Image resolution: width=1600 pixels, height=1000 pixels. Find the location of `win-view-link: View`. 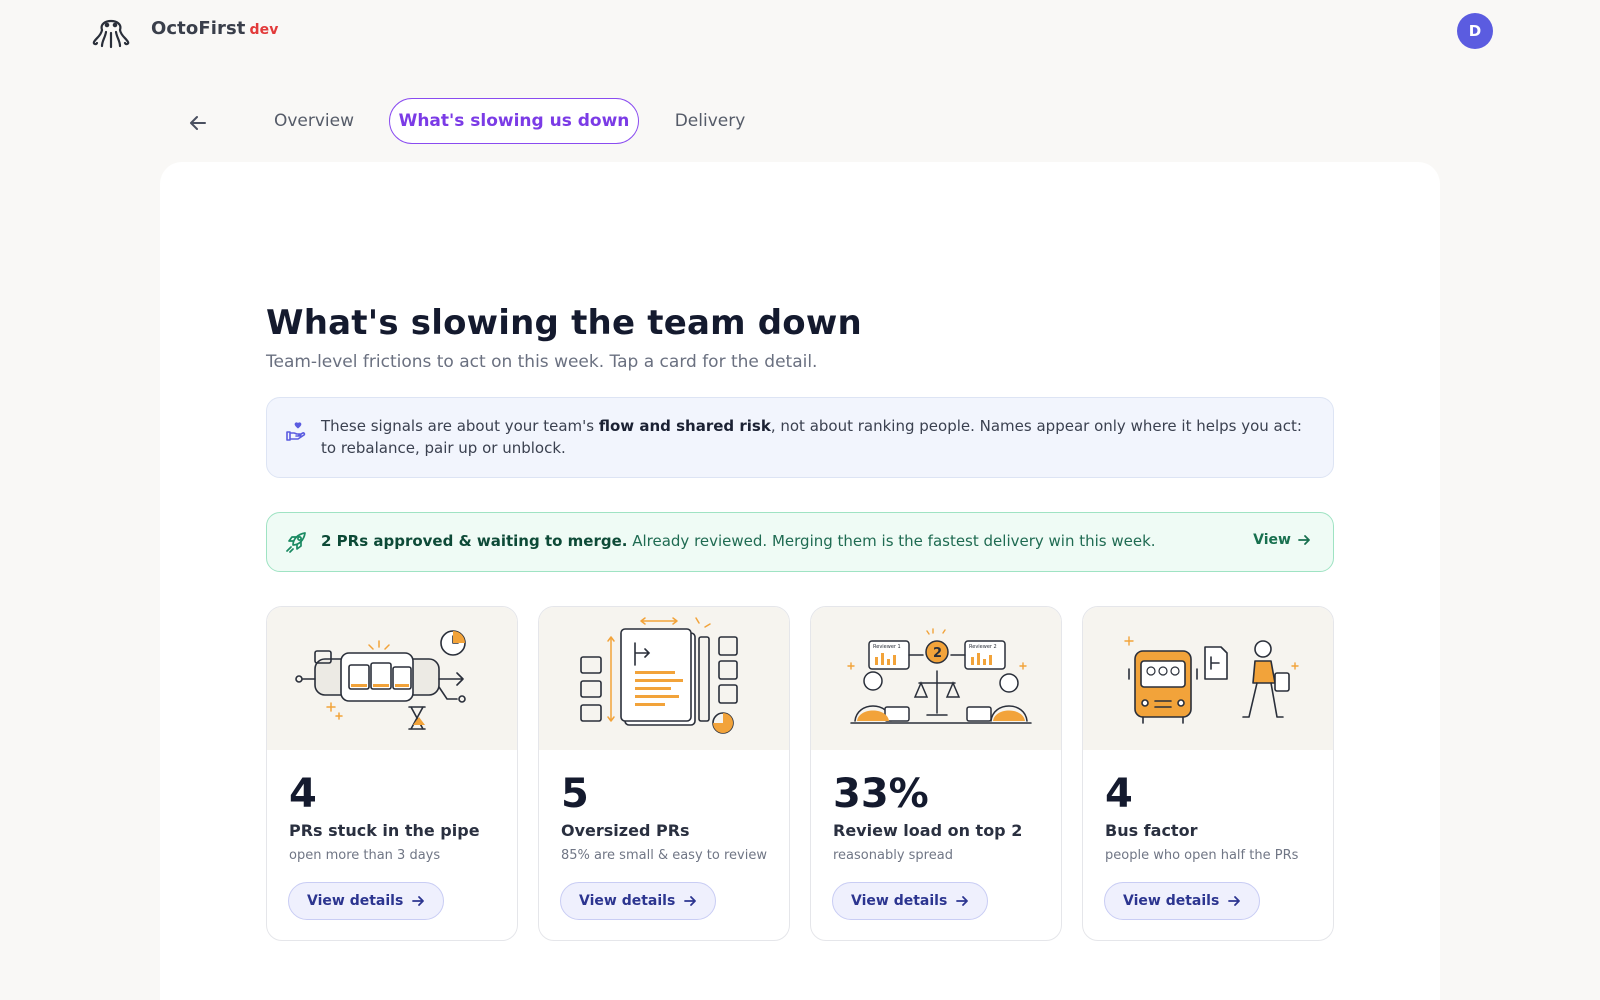

win-view-link: View is located at coordinates (1282, 540).